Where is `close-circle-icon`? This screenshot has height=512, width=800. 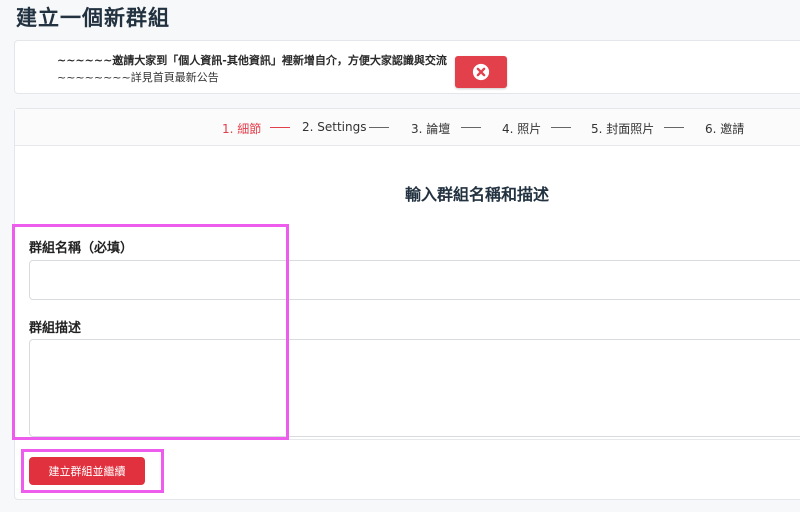 close-circle-icon is located at coordinates (481, 72).